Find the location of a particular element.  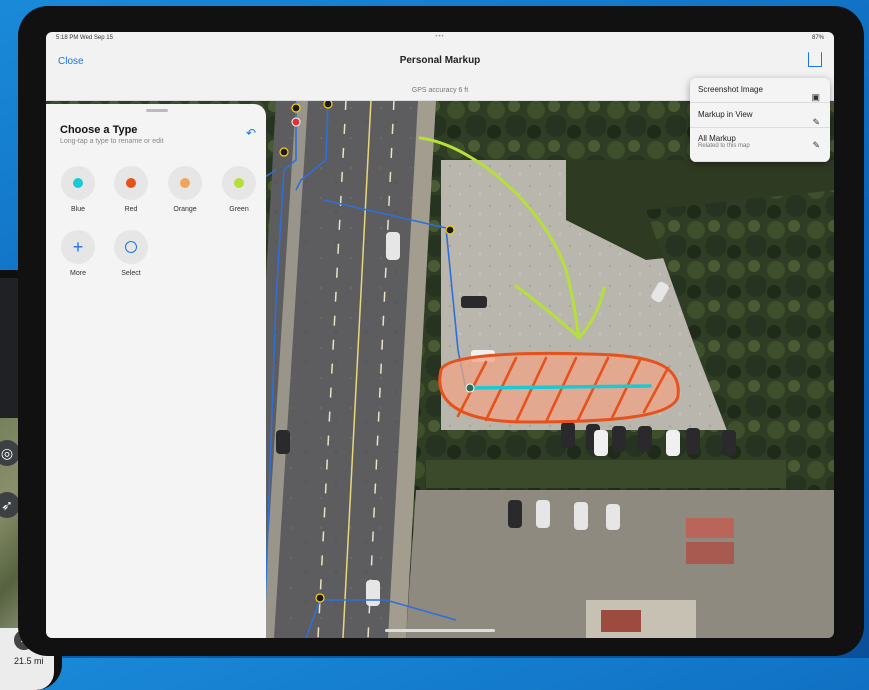

type-red-label: Red is located at coordinates (131, 209).